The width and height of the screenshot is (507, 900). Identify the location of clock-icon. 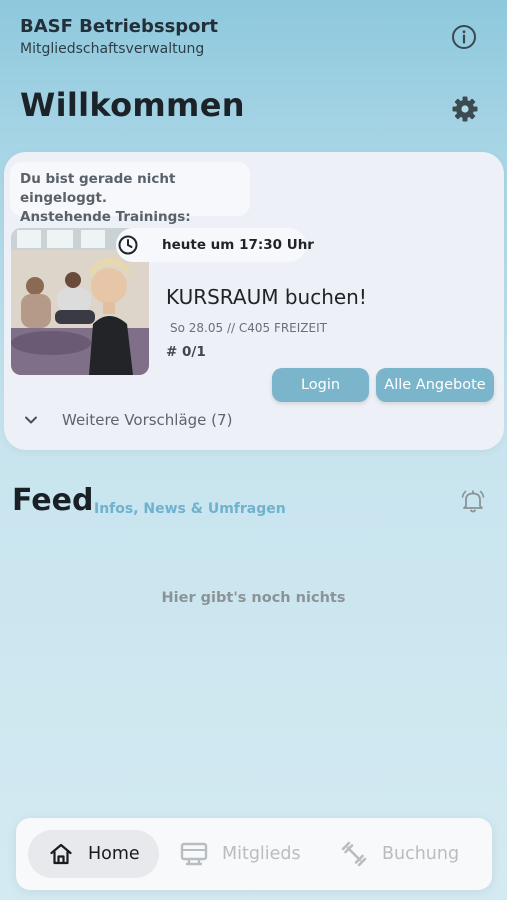
(128, 245).